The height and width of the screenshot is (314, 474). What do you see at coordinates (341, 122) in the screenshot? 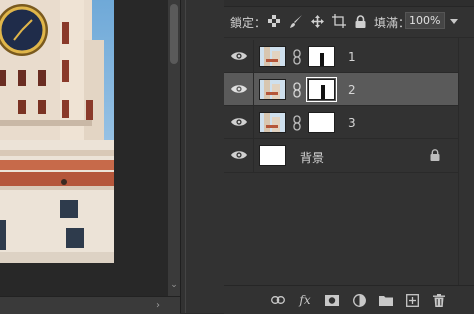
I see `layer-row: 3` at bounding box center [341, 122].